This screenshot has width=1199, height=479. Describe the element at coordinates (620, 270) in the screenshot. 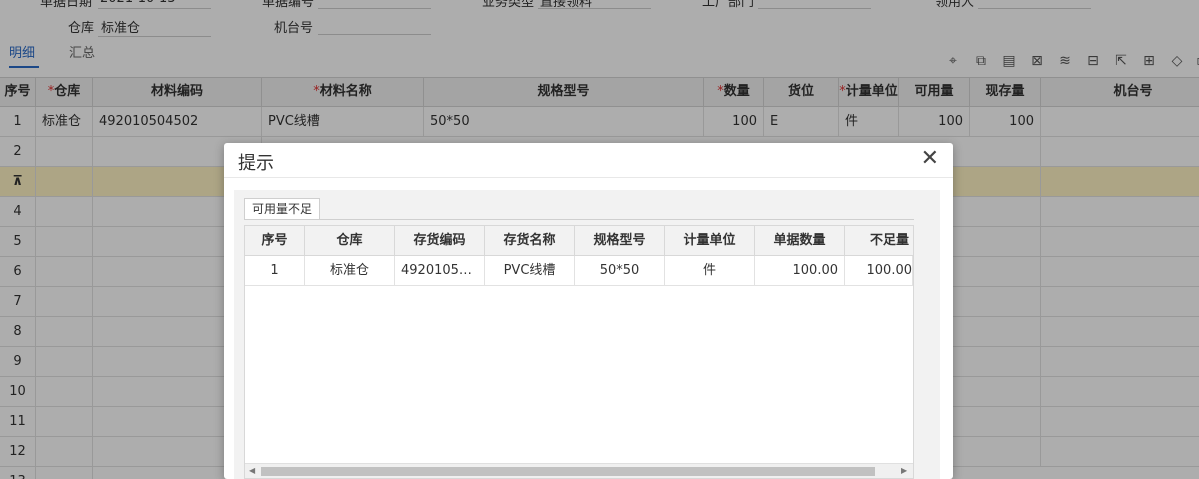

I see `cell-spec: 50*50` at that location.